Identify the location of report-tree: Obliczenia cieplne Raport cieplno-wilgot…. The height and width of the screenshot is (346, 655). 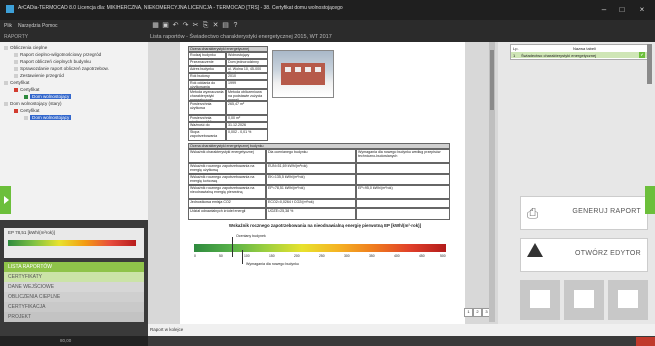
(74, 131).